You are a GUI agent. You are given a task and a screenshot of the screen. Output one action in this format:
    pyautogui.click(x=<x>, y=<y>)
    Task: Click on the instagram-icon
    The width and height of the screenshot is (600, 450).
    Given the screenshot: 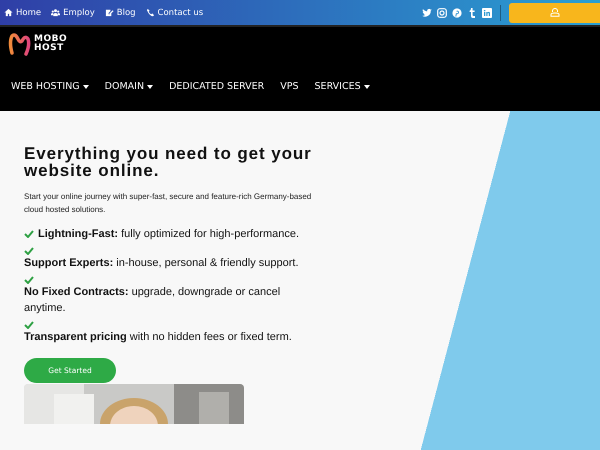 What is the action you would take?
    pyautogui.click(x=442, y=13)
    